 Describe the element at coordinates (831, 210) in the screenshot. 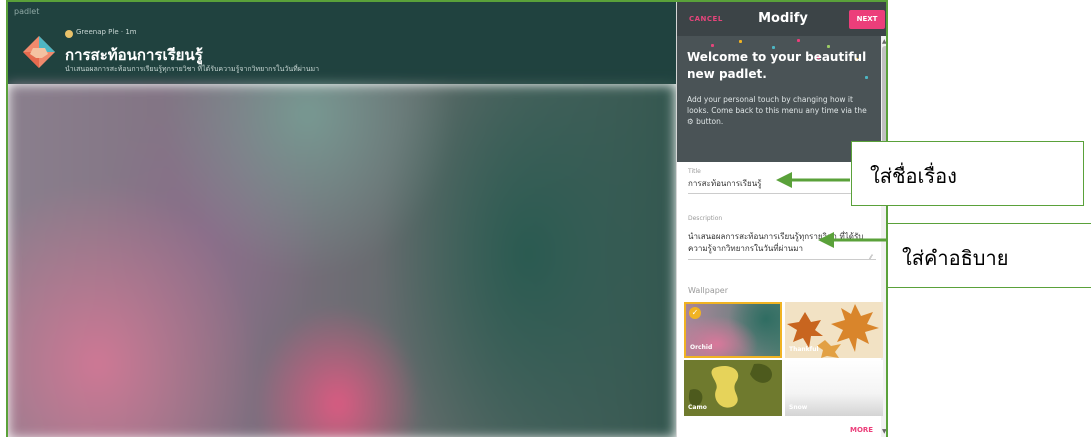

I see `annotation-arrows` at that location.